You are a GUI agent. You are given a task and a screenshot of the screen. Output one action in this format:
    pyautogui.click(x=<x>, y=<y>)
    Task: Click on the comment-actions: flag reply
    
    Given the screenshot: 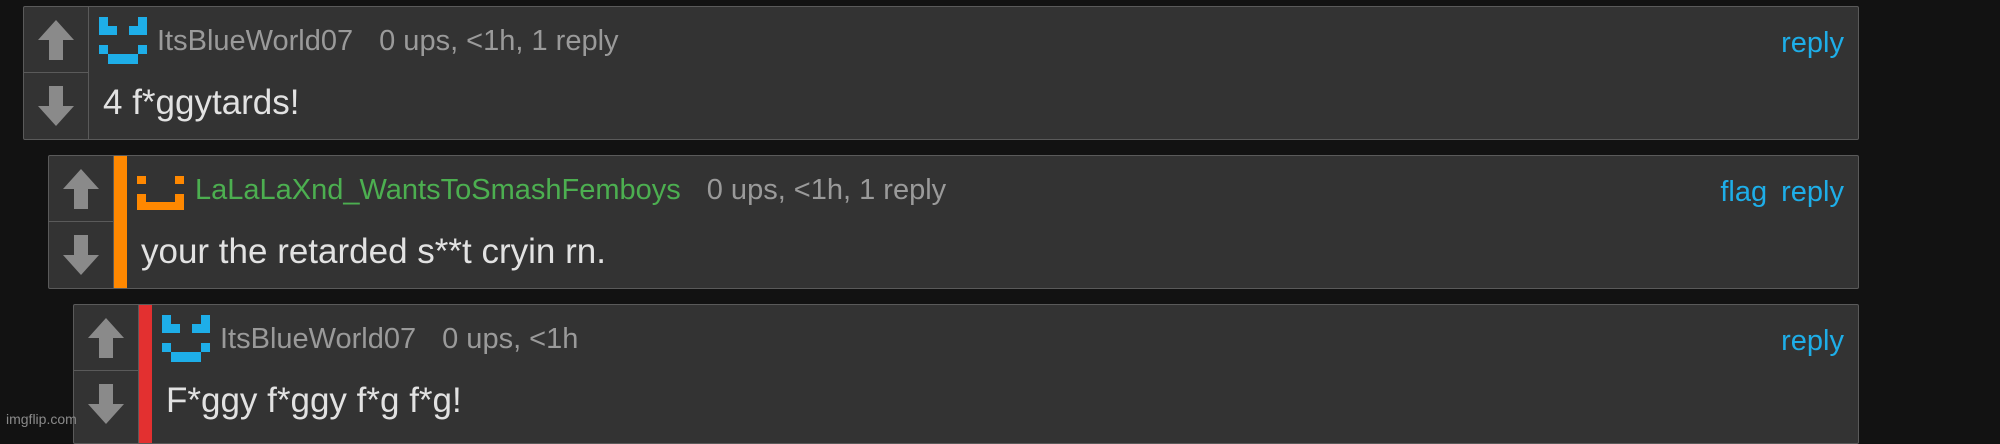 What is the action you would take?
    pyautogui.click(x=1782, y=192)
    